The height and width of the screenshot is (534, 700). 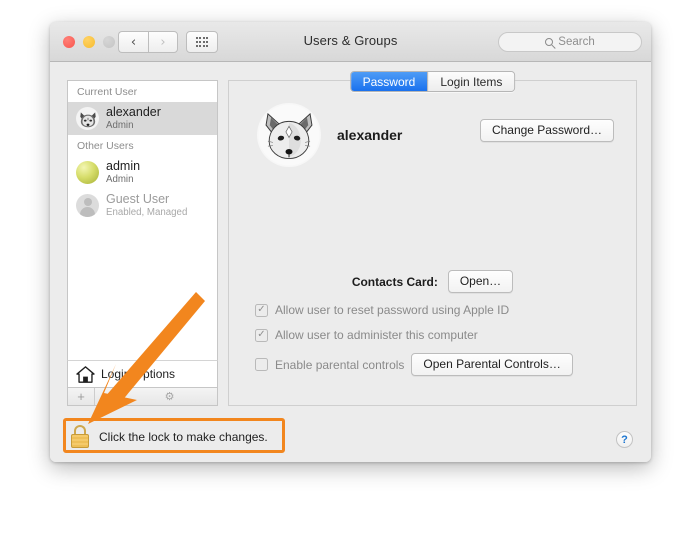 What do you see at coordinates (108, 396) in the screenshot?
I see `remove-user-button: −` at bounding box center [108, 396].